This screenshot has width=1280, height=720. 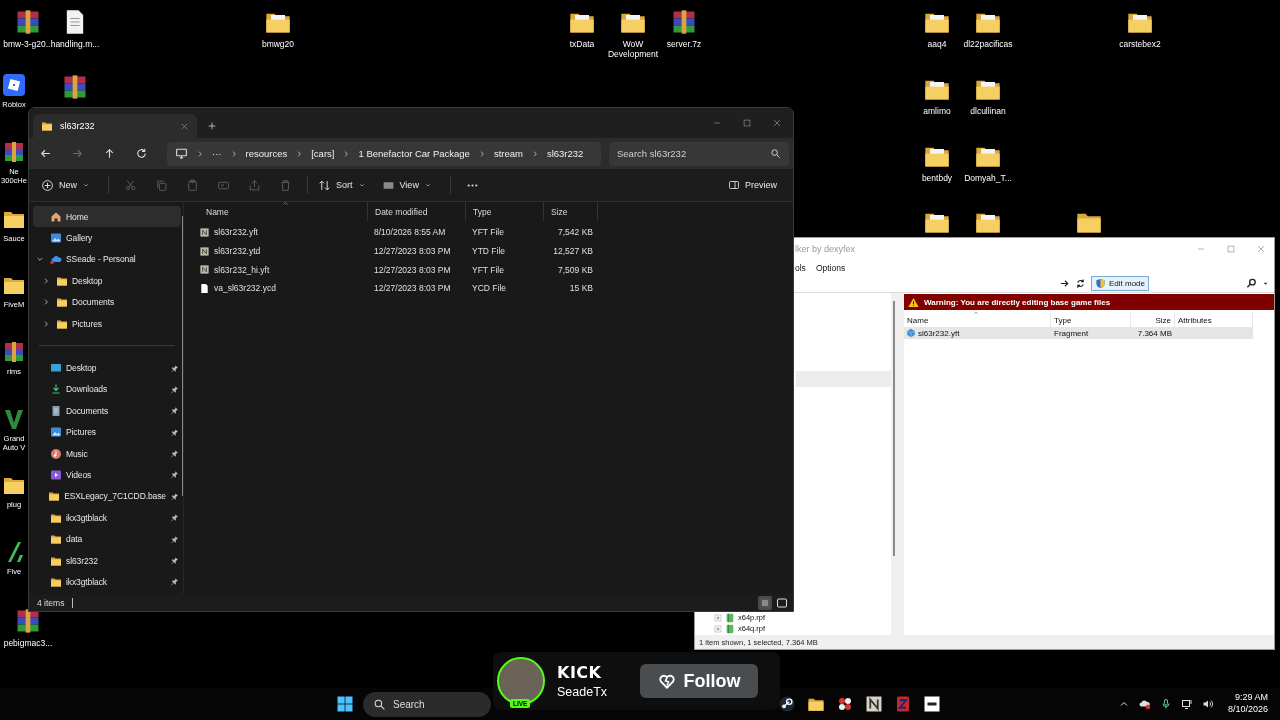 I want to click on video-icon, so click(x=56, y=475).